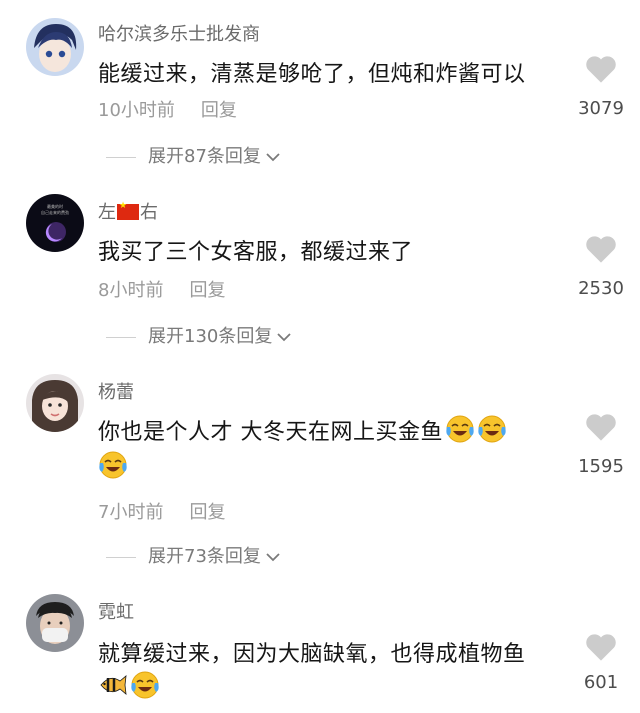 The height and width of the screenshot is (713, 640). I want to click on expand-replies: 展开130条回复, so click(199, 335).